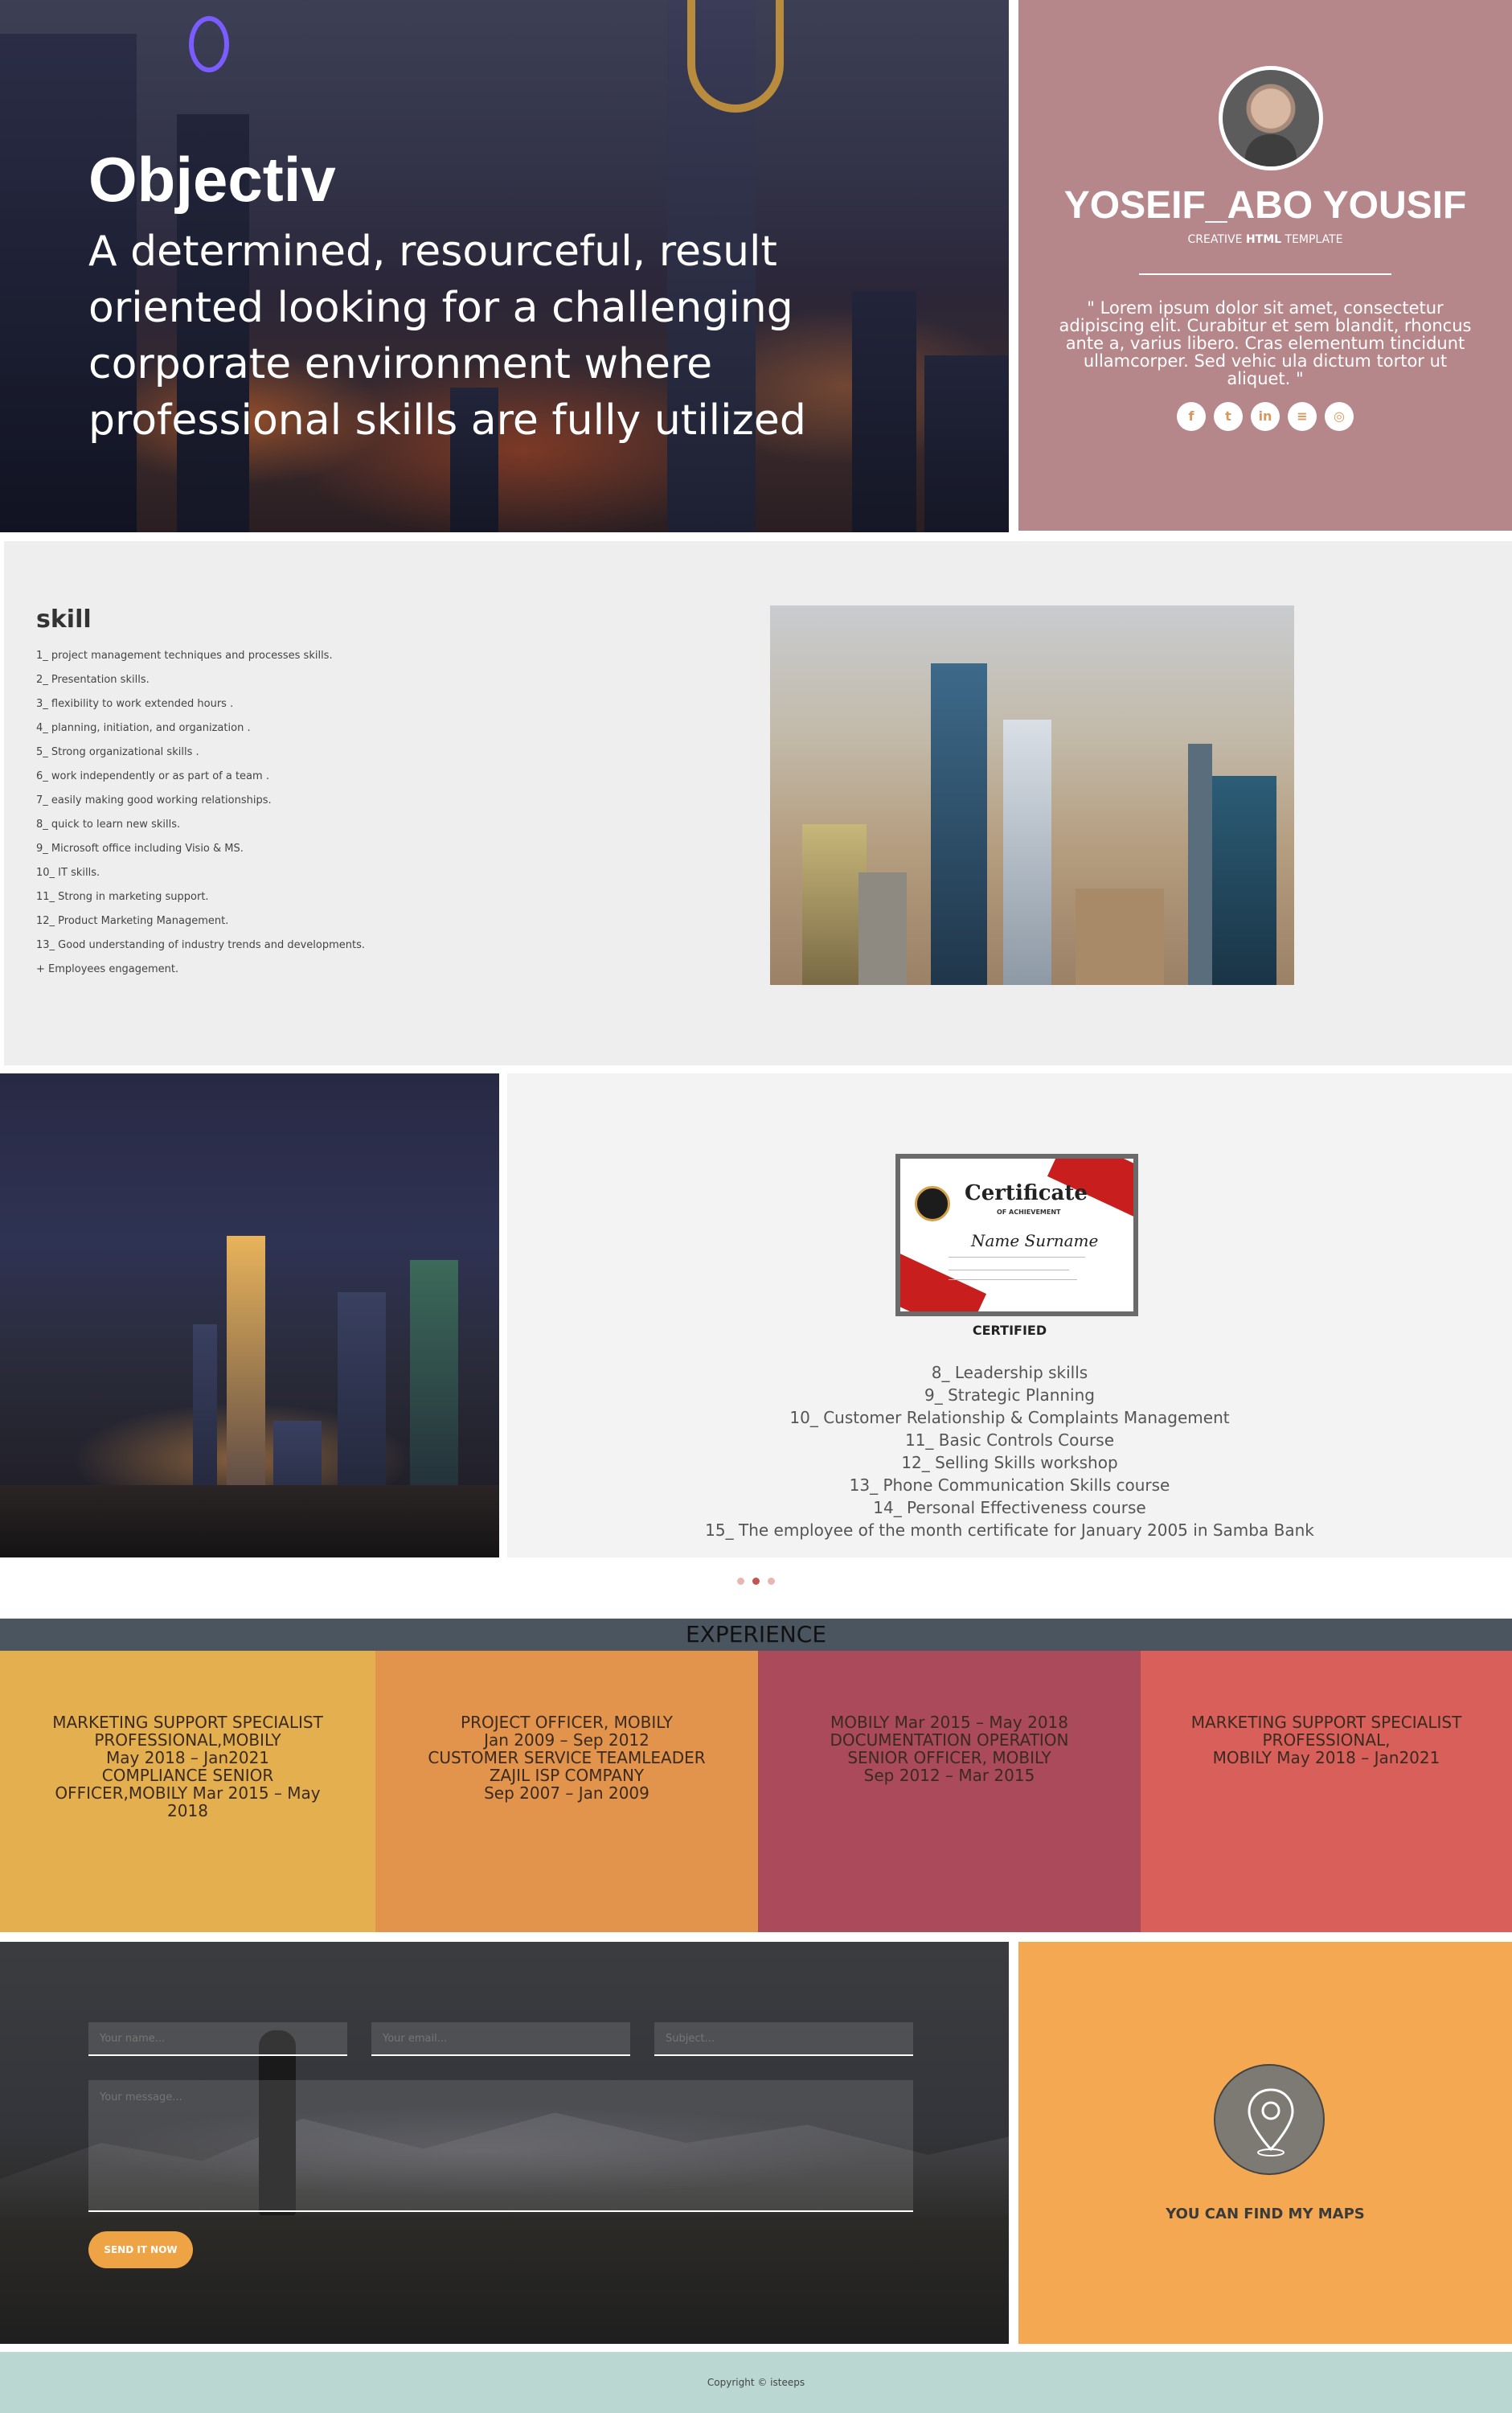 The height and width of the screenshot is (2413, 1512). Describe the element at coordinates (68, 873) in the screenshot. I see `list-item: 10_ IT skills.` at that location.